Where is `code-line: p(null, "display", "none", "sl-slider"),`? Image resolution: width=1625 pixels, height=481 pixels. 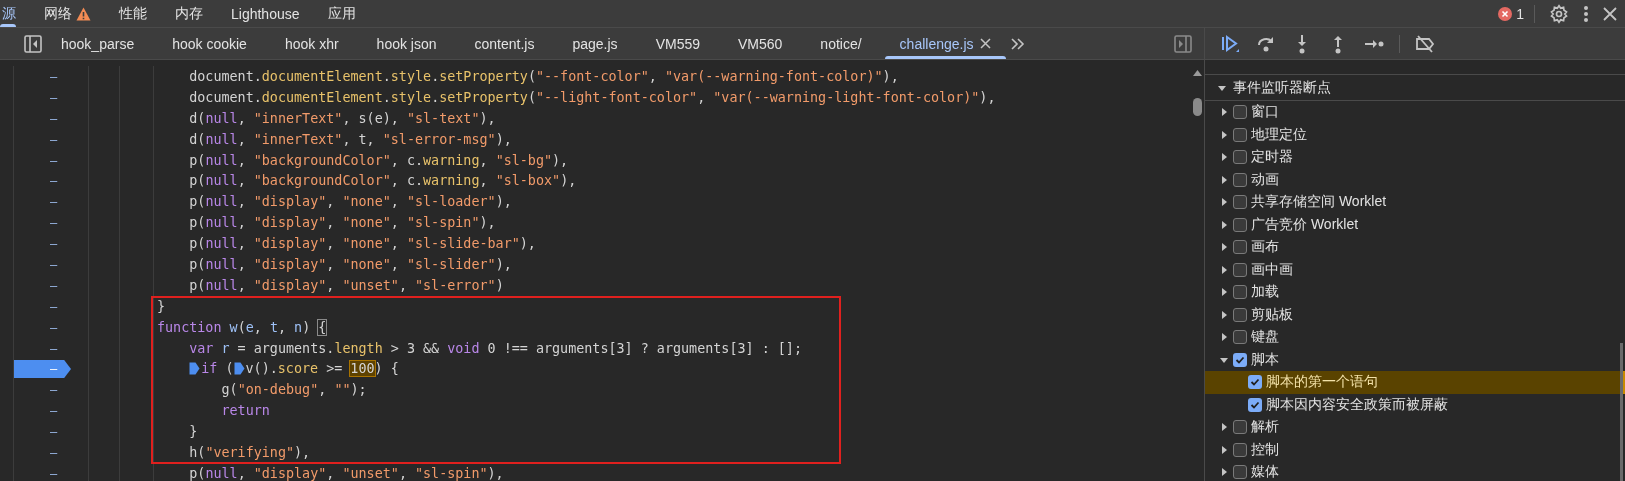
code-line: p(null, "display", "none", "sl-slider"), is located at coordinates (350, 264).